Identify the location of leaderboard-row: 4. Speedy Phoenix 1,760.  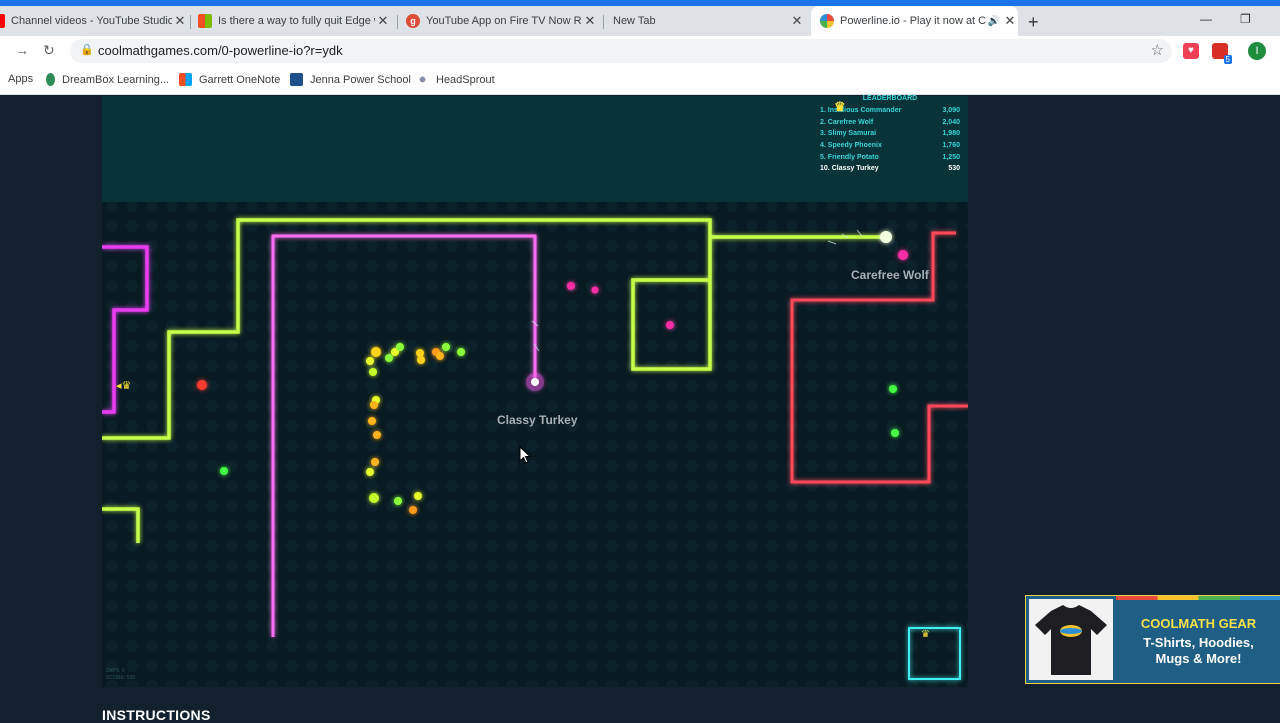
(890, 146).